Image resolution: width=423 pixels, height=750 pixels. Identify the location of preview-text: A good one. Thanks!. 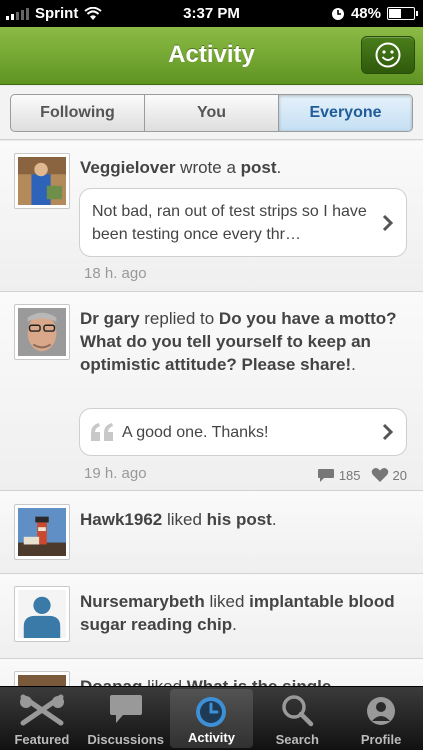
(195, 432).